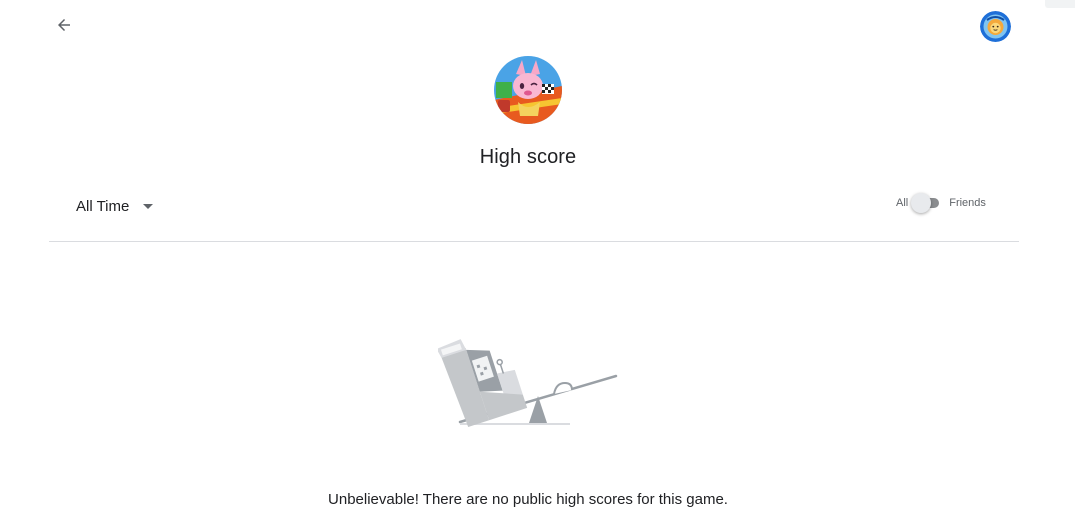 The width and height of the screenshot is (1075, 522). I want to click on user-avatar-icon, so click(995, 26).